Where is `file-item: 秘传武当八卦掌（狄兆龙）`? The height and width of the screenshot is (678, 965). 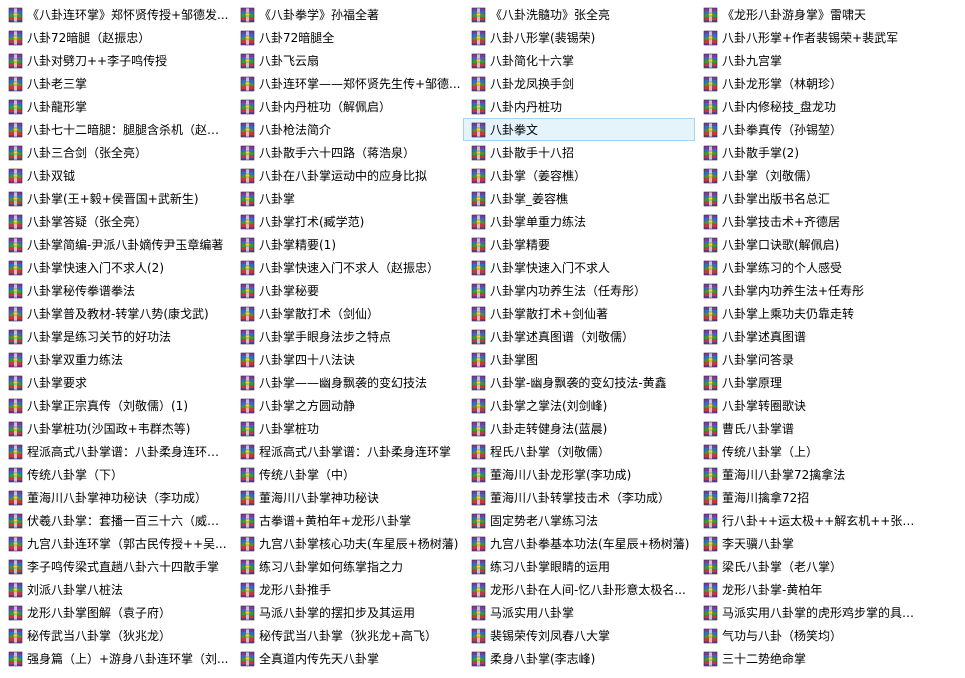 file-item: 秘传武当八卦掌（狄兆龙） is located at coordinates (116, 635).